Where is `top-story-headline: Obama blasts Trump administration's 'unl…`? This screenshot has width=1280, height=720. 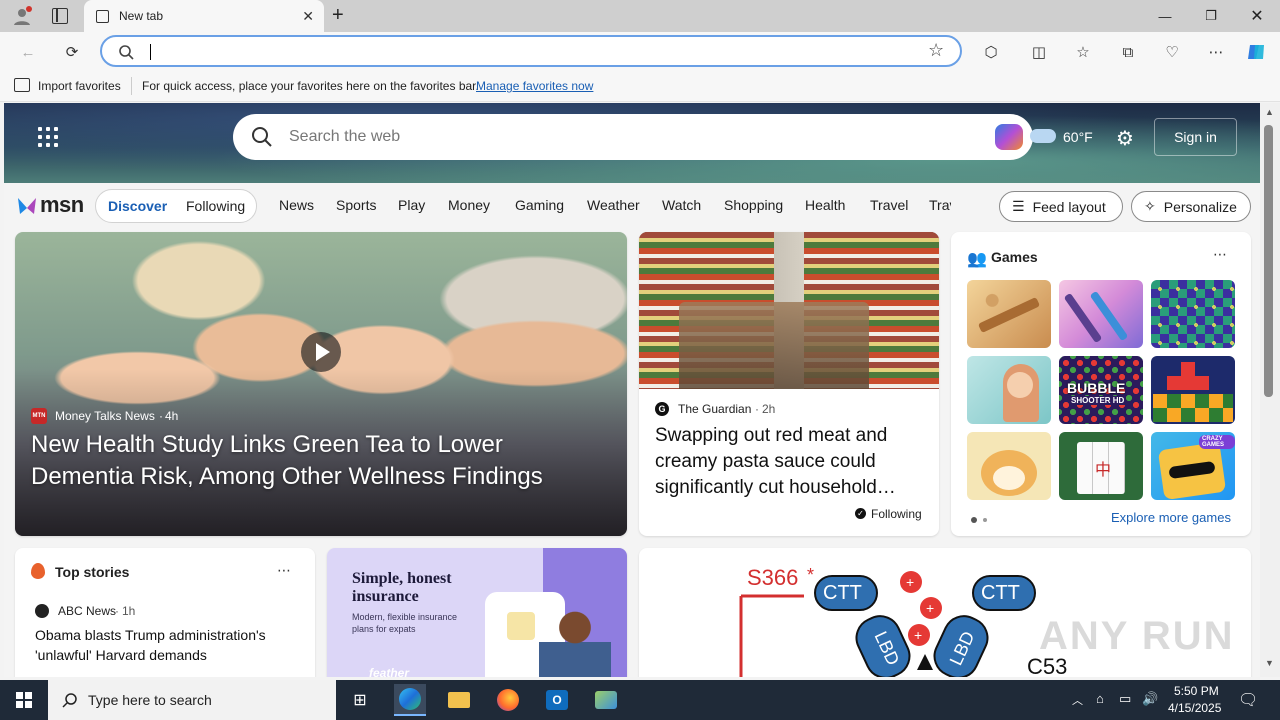 top-story-headline: Obama blasts Trump administration's 'unl… is located at coordinates (165, 645).